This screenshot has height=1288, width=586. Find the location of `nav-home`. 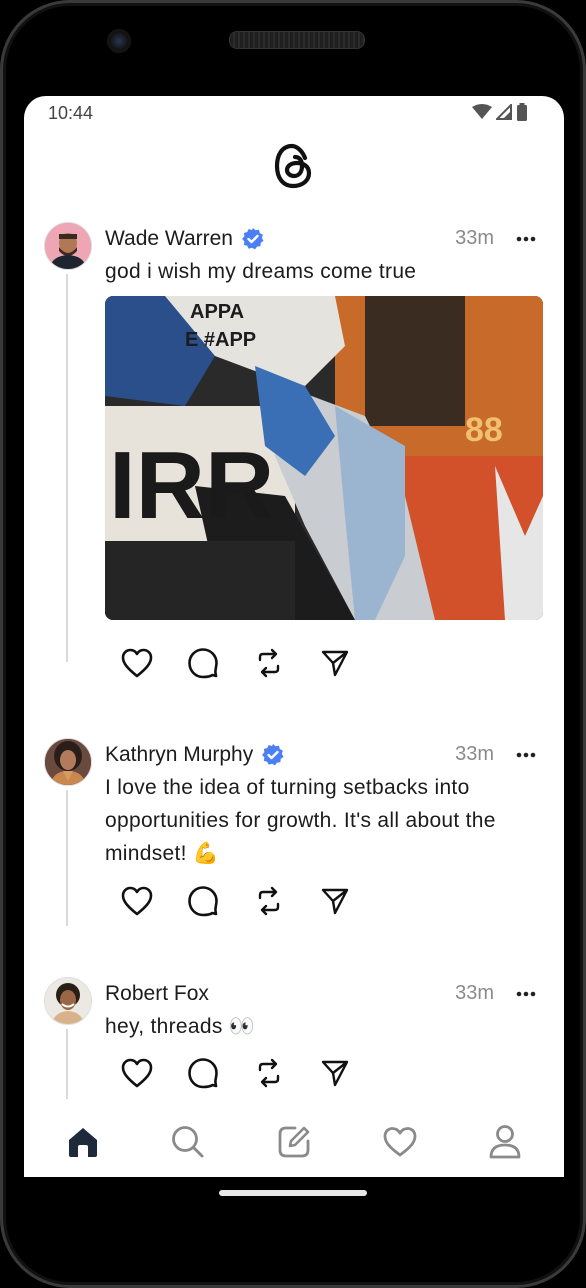

nav-home is located at coordinates (83, 1142).